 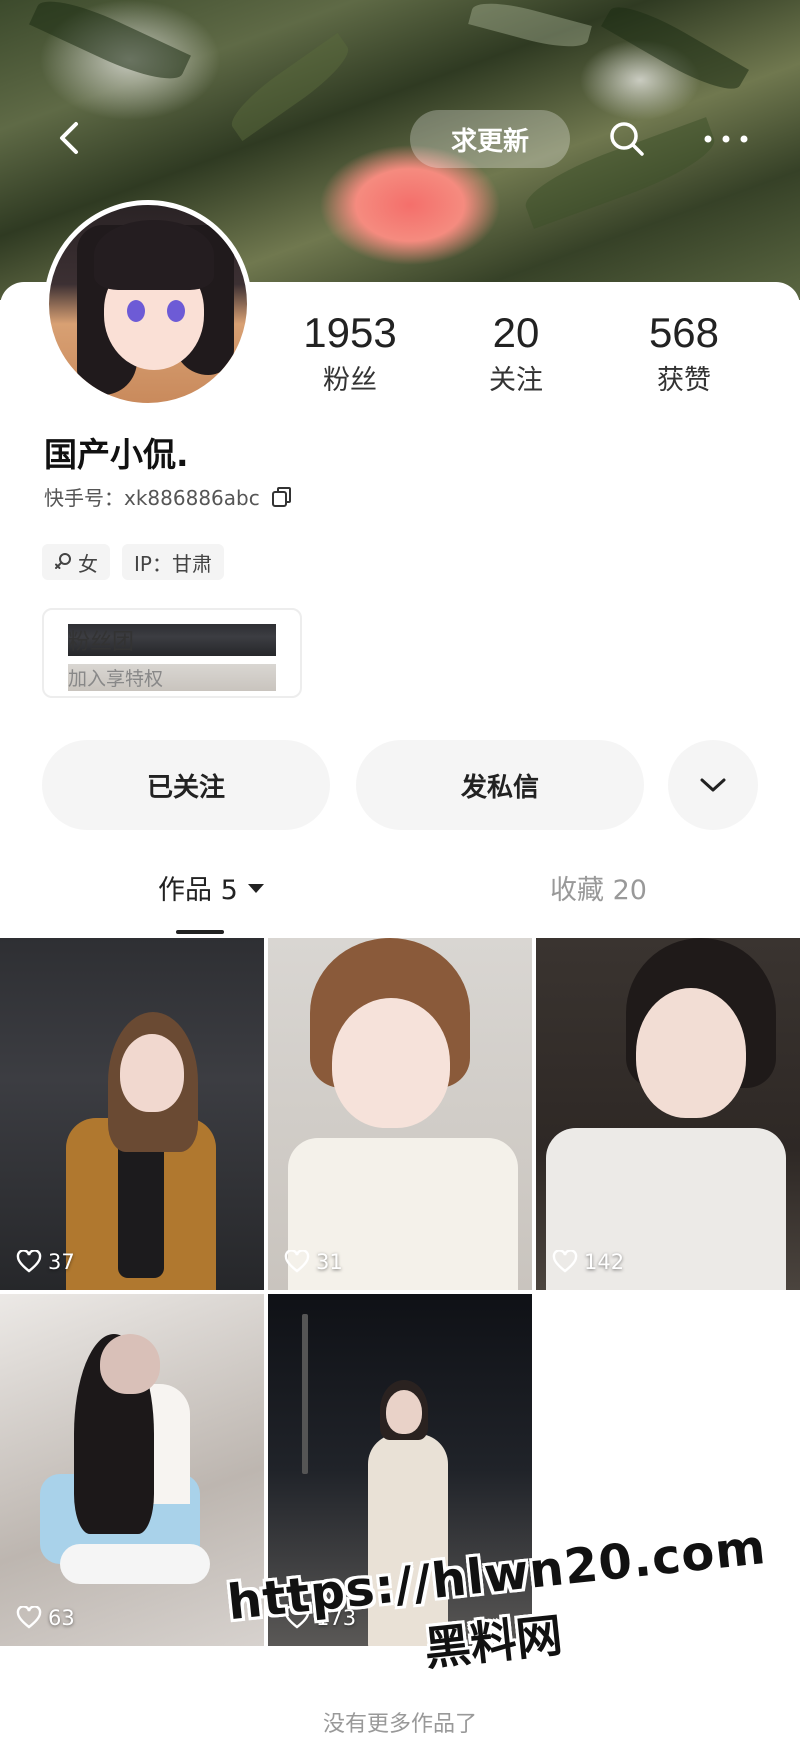 What do you see at coordinates (500, 785) in the screenshot?
I see `send-message-button: 发私信` at bounding box center [500, 785].